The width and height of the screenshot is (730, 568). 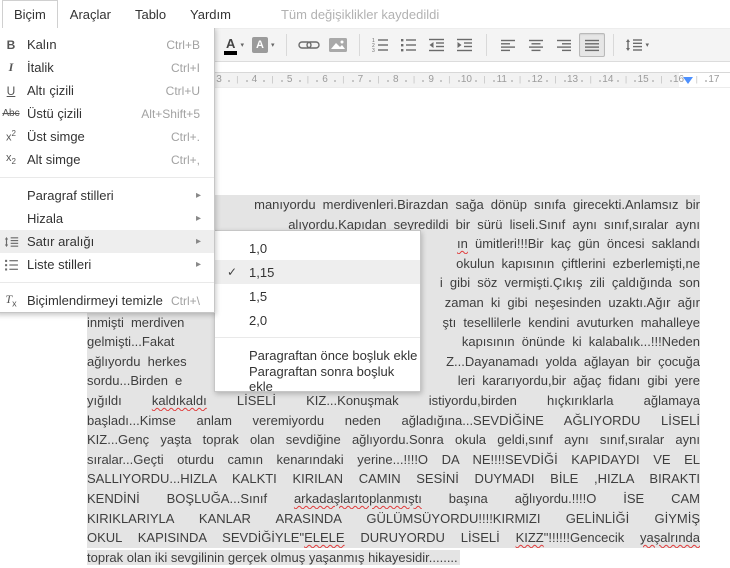 What do you see at coordinates (317, 272) in the screenshot?
I see `line-spacing-1-15: ✓ 1,15` at bounding box center [317, 272].